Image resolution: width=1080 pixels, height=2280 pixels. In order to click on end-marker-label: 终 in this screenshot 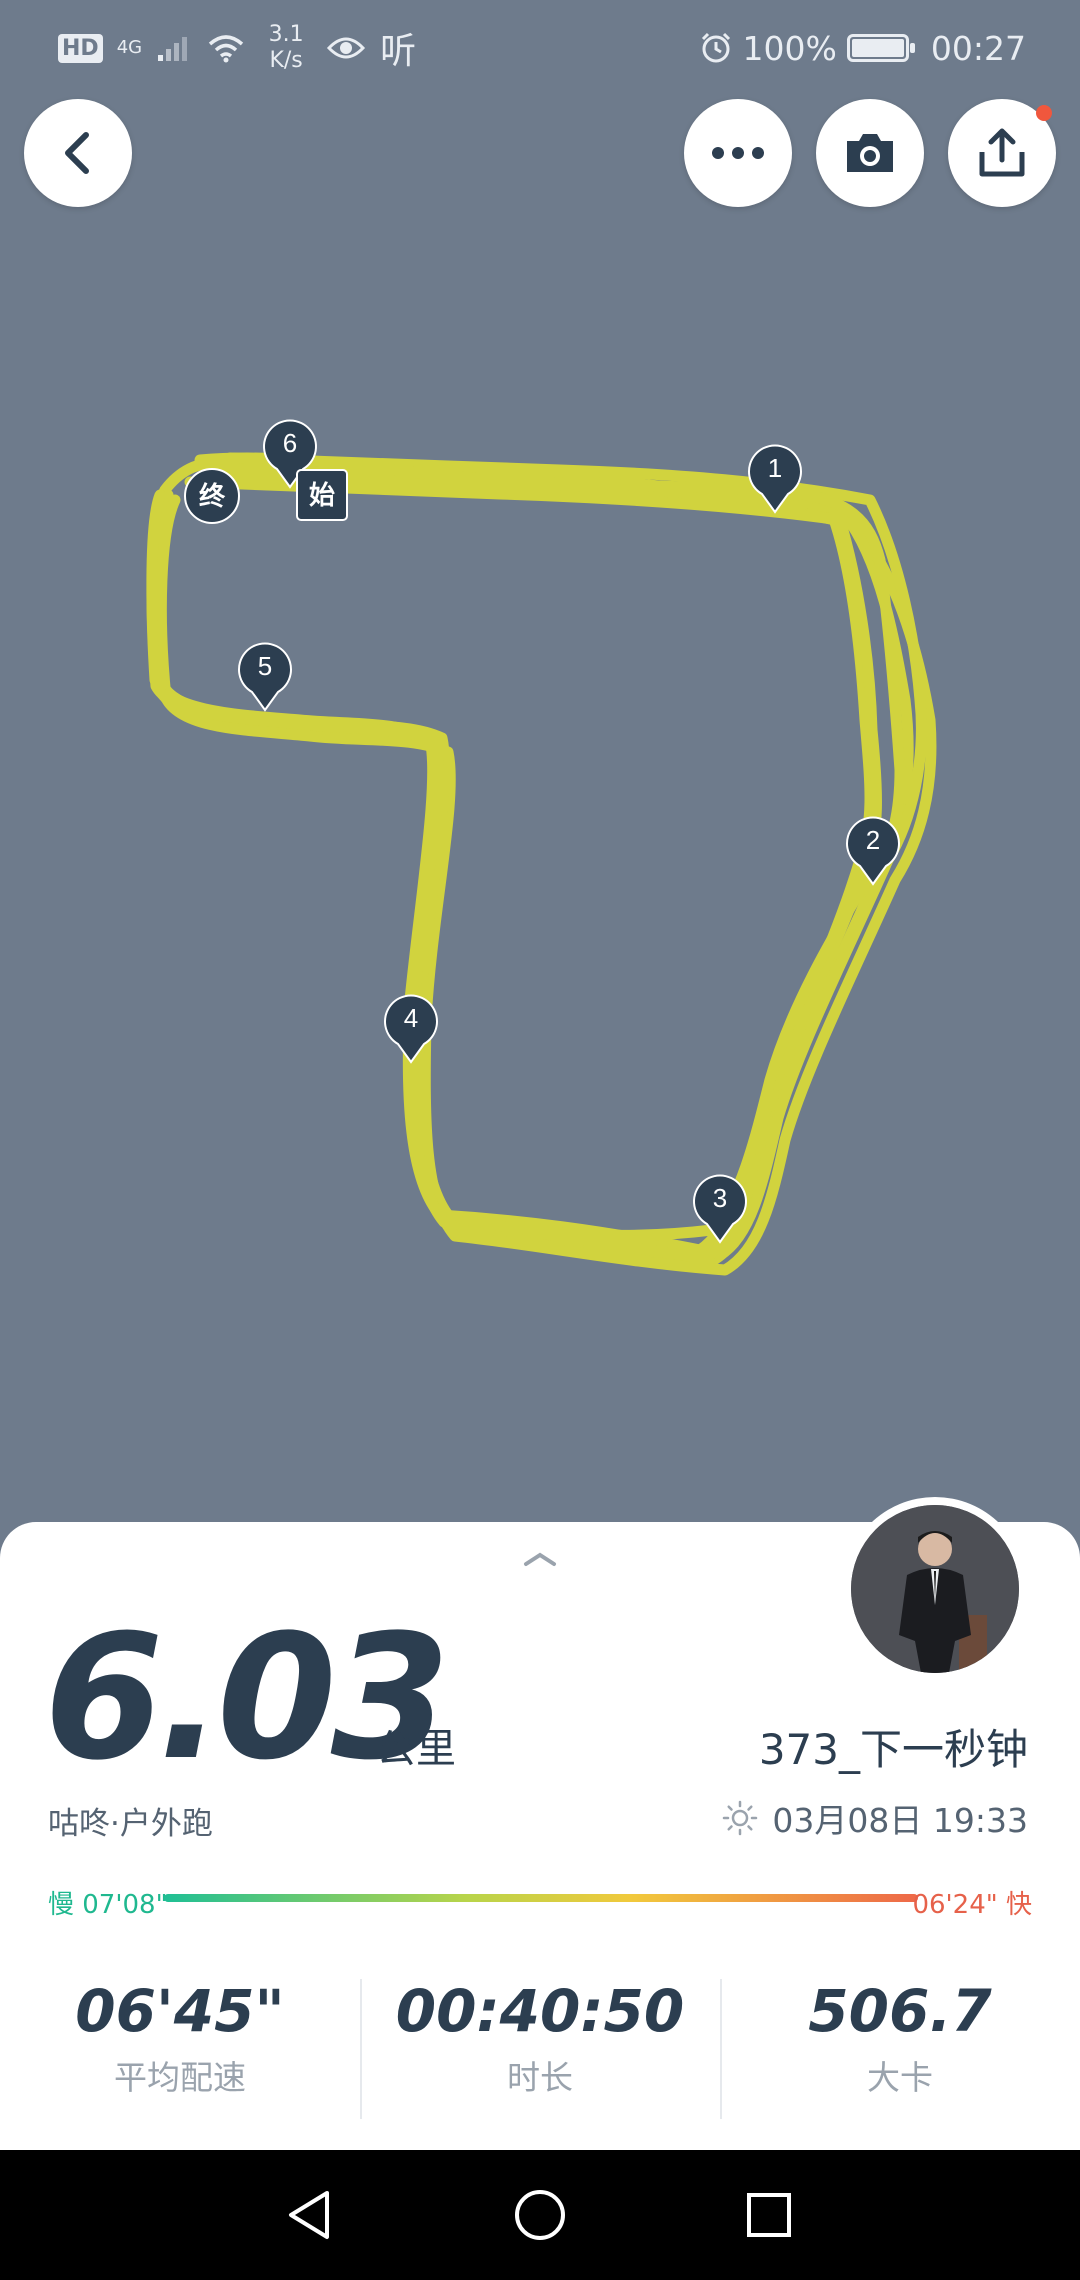, I will do `click(212, 496)`.